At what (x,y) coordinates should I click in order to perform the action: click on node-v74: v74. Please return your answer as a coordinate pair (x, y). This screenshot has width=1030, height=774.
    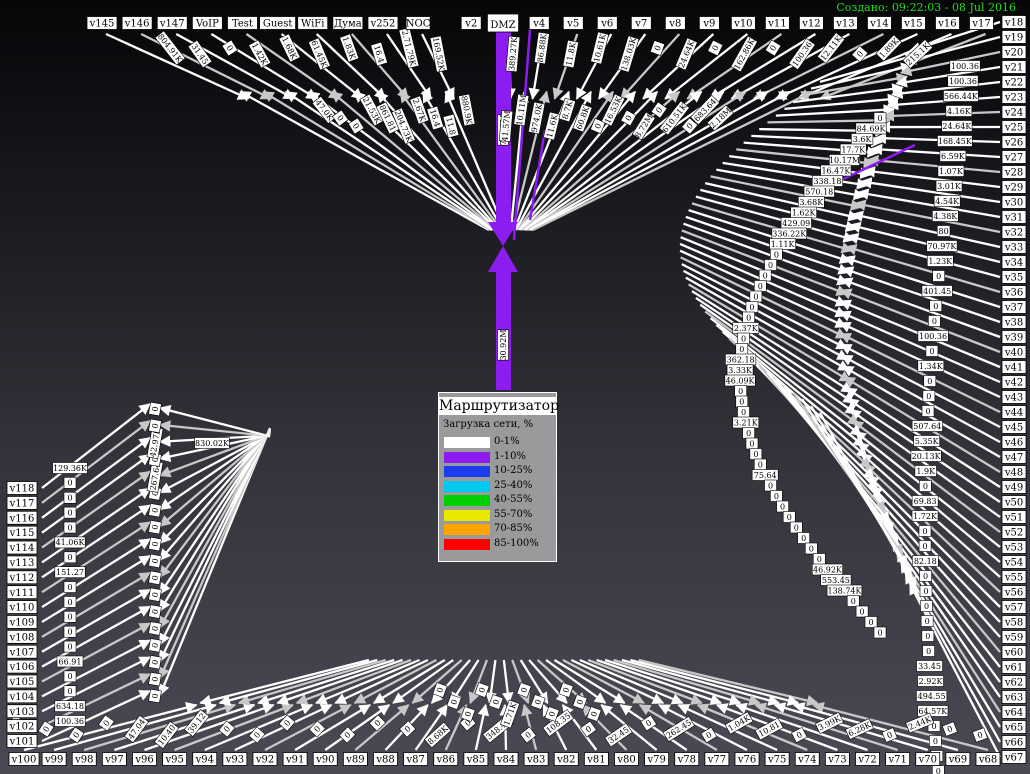
    Looking at the image, I should click on (807, 759).